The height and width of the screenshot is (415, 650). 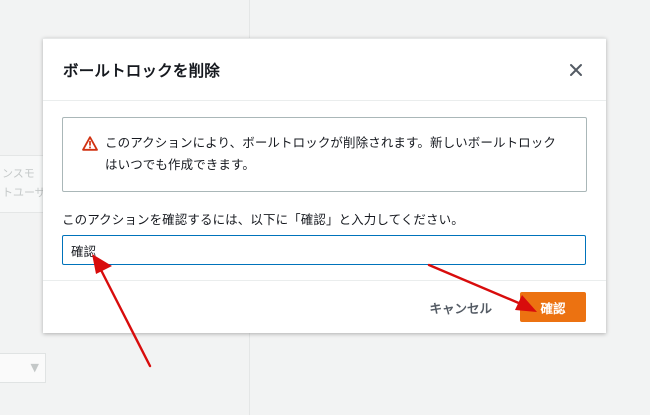 What do you see at coordinates (180, 164) in the screenshot?
I see `warning-message-line: はいつでも作成できます。` at bounding box center [180, 164].